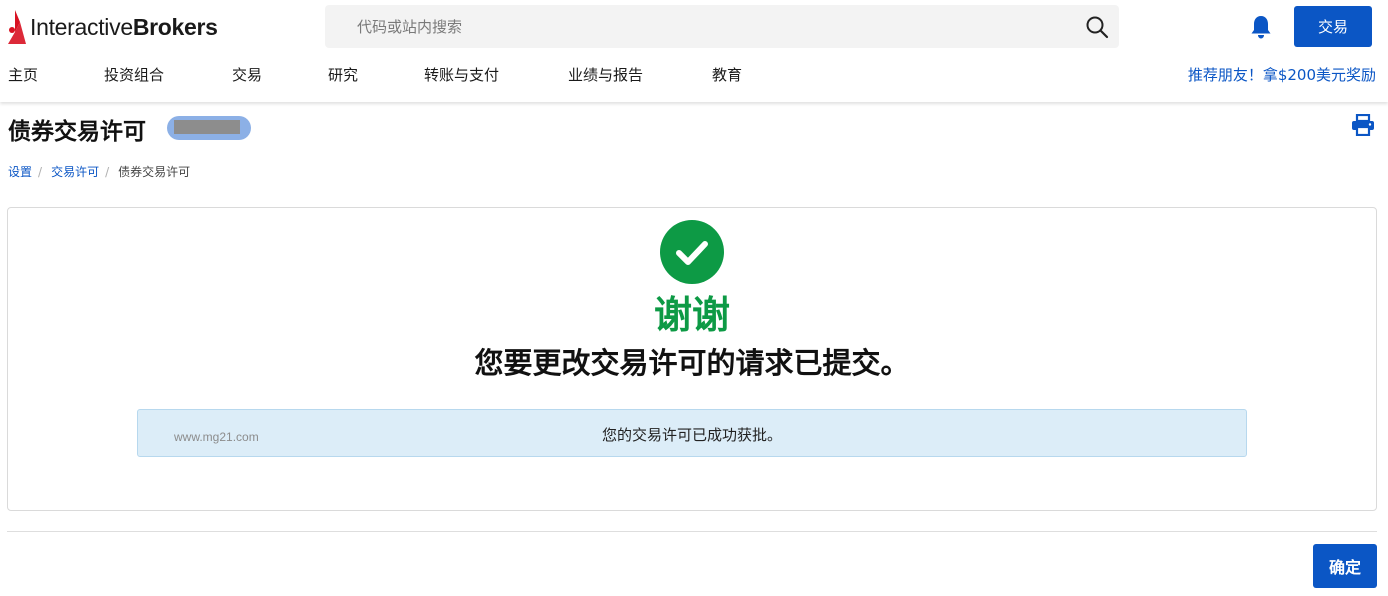 This screenshot has width=1388, height=596. What do you see at coordinates (134, 74) in the screenshot?
I see `nav-item-portfolio: 投资组合` at bounding box center [134, 74].